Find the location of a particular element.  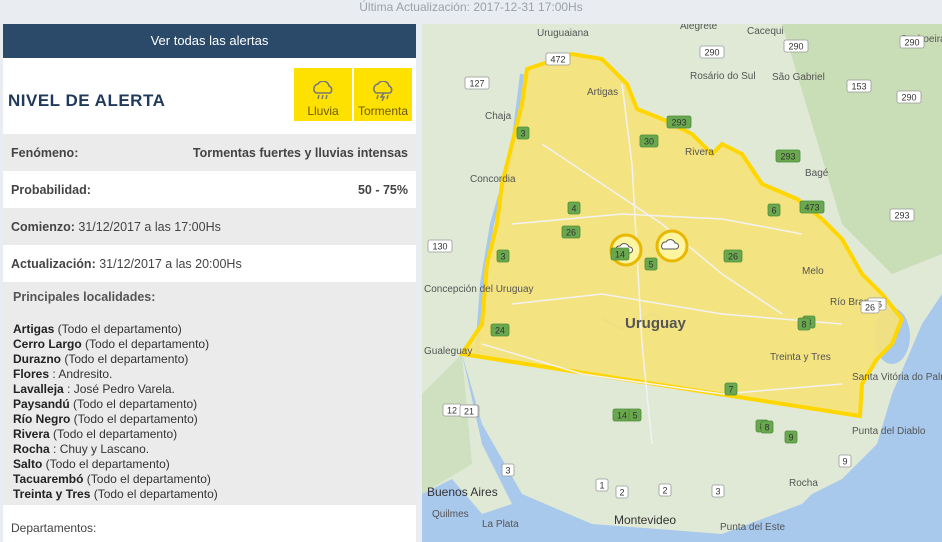

locality-item: Salto (Todo el departamento) is located at coordinates (209, 464).